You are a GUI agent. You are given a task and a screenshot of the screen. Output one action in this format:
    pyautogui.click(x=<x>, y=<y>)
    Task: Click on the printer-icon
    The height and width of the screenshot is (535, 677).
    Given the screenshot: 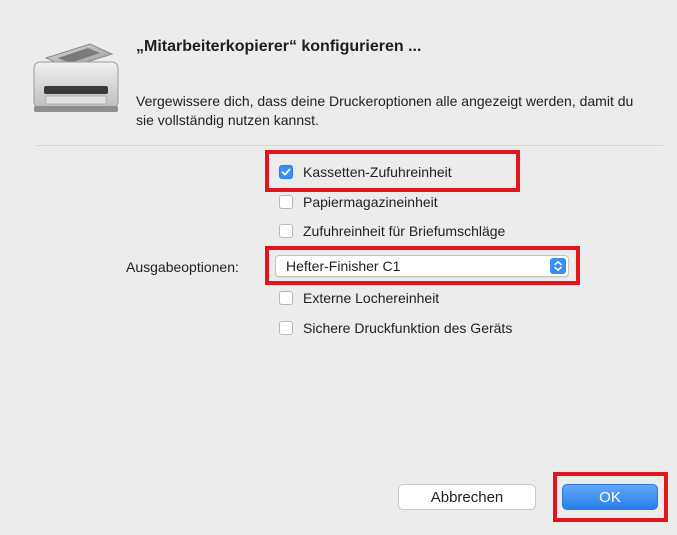 What is the action you would take?
    pyautogui.click(x=76, y=77)
    